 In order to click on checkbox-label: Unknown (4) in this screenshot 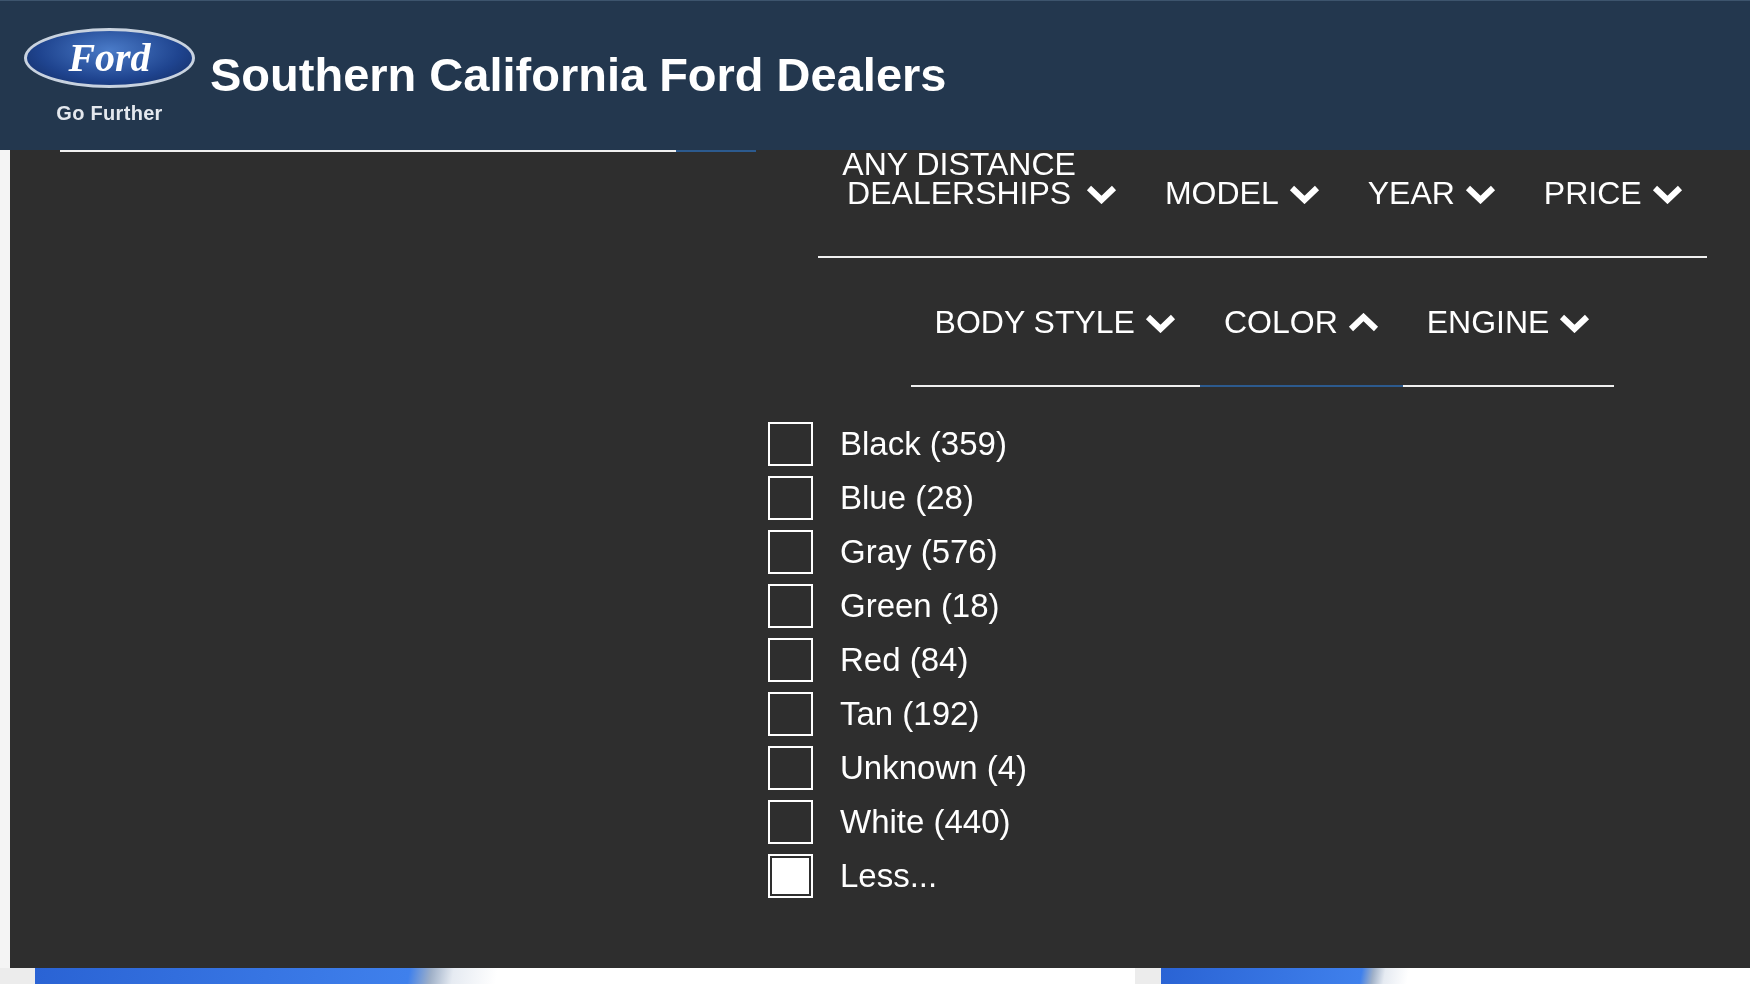, I will do `click(934, 768)`.